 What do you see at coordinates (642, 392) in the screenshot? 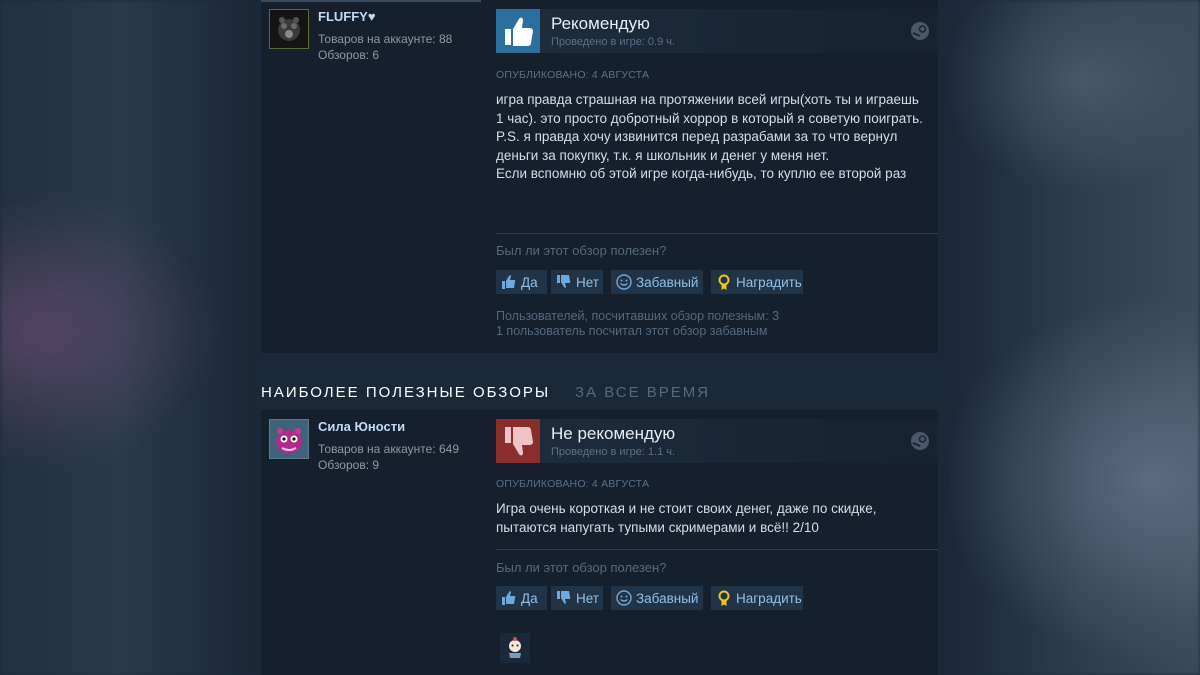
I see `section-filter: ЗА ВСЕ ВРЕМЯ` at bounding box center [642, 392].